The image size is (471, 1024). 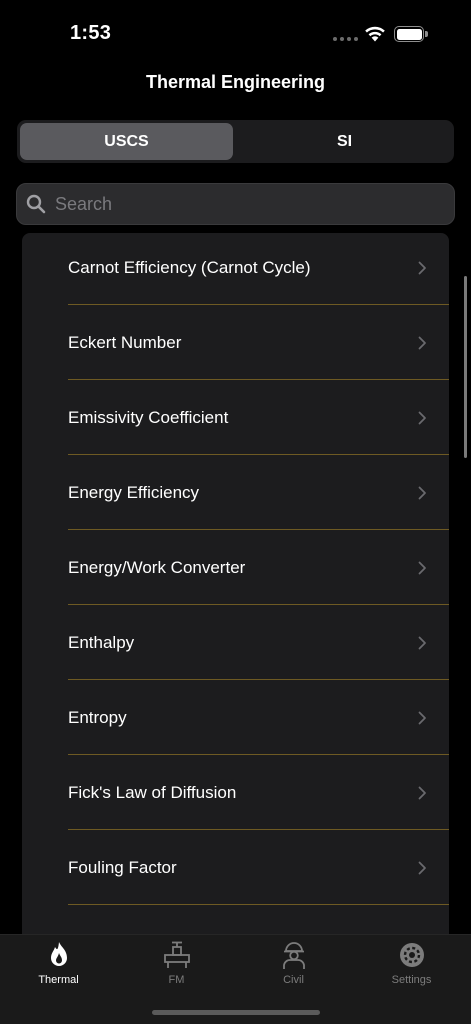 I want to click on list-item-ficks-law: Fick's Law of Diffusion, so click(x=235, y=795).